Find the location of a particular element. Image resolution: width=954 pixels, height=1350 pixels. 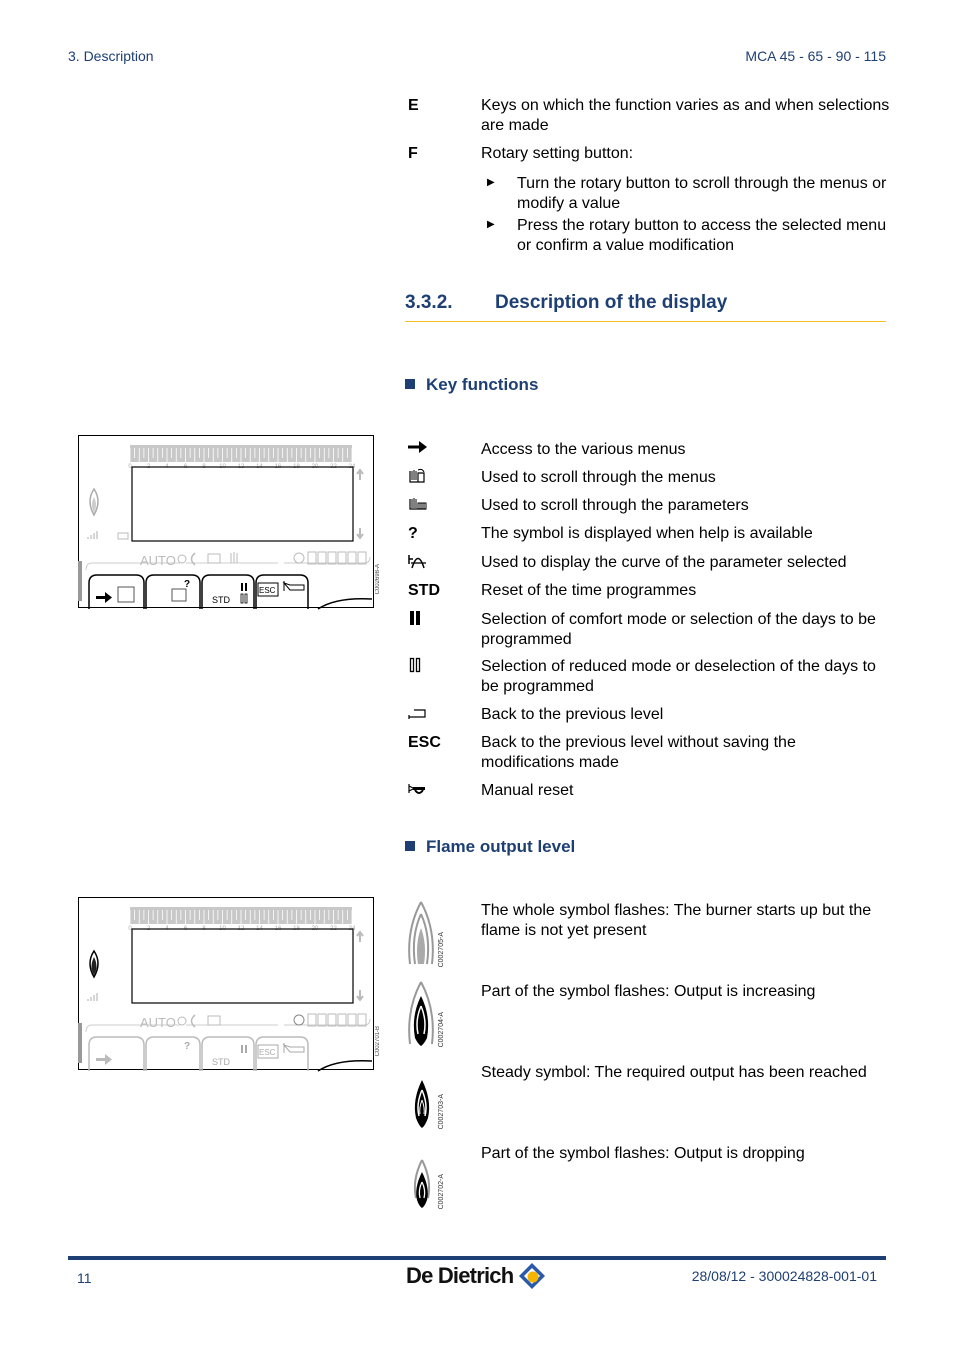

key-functions-heading: Key functions is located at coordinates (471, 385).